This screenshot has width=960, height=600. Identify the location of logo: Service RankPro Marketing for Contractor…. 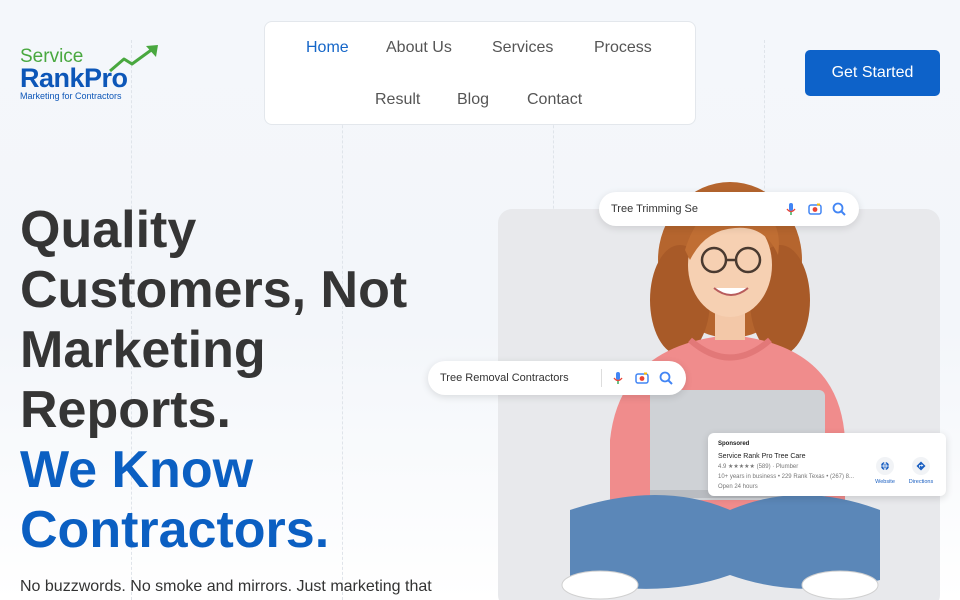
(95, 74).